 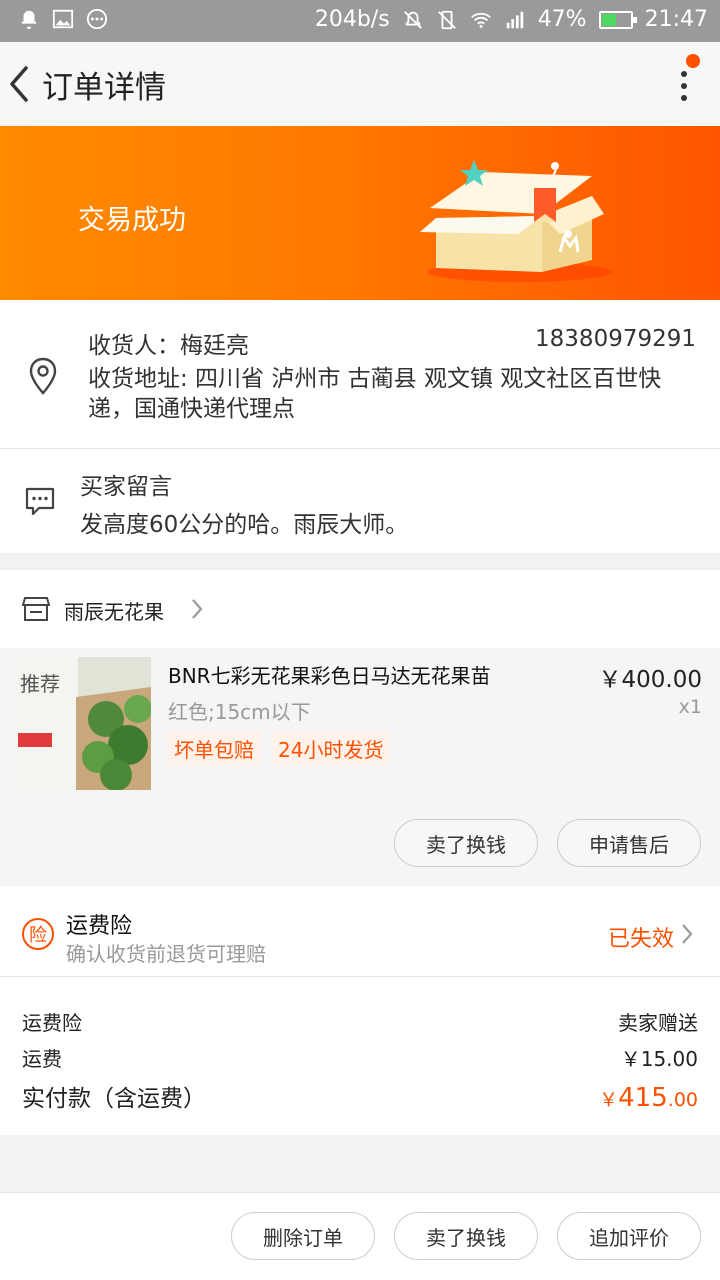 I want to click on receiver-name: 收货人：梅廷亮, so click(x=168, y=346).